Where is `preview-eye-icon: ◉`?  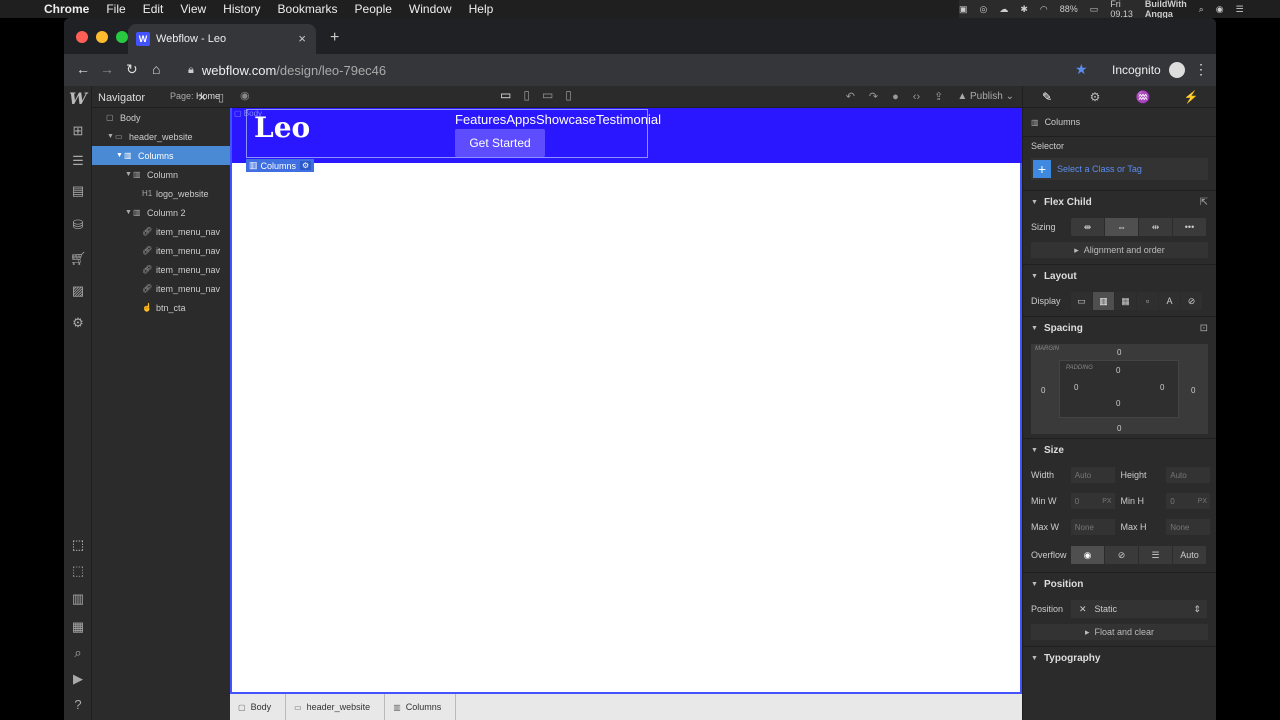
preview-eye-icon: ◉ is located at coordinates (245, 95).